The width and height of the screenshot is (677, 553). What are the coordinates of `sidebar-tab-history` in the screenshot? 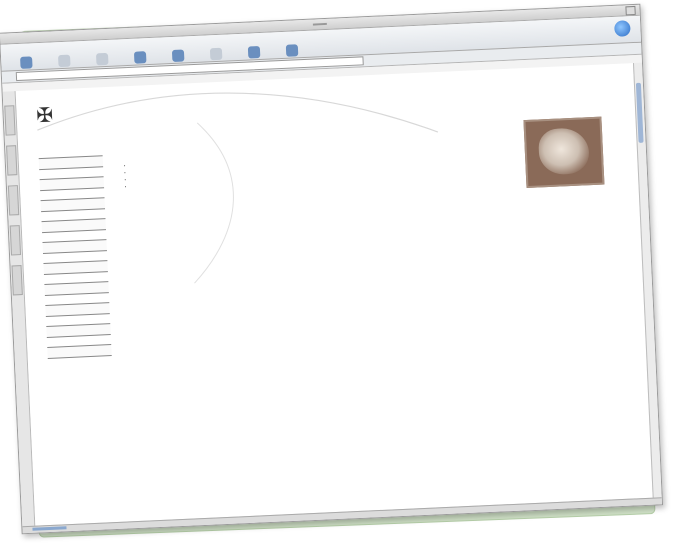 It's located at (12, 160).